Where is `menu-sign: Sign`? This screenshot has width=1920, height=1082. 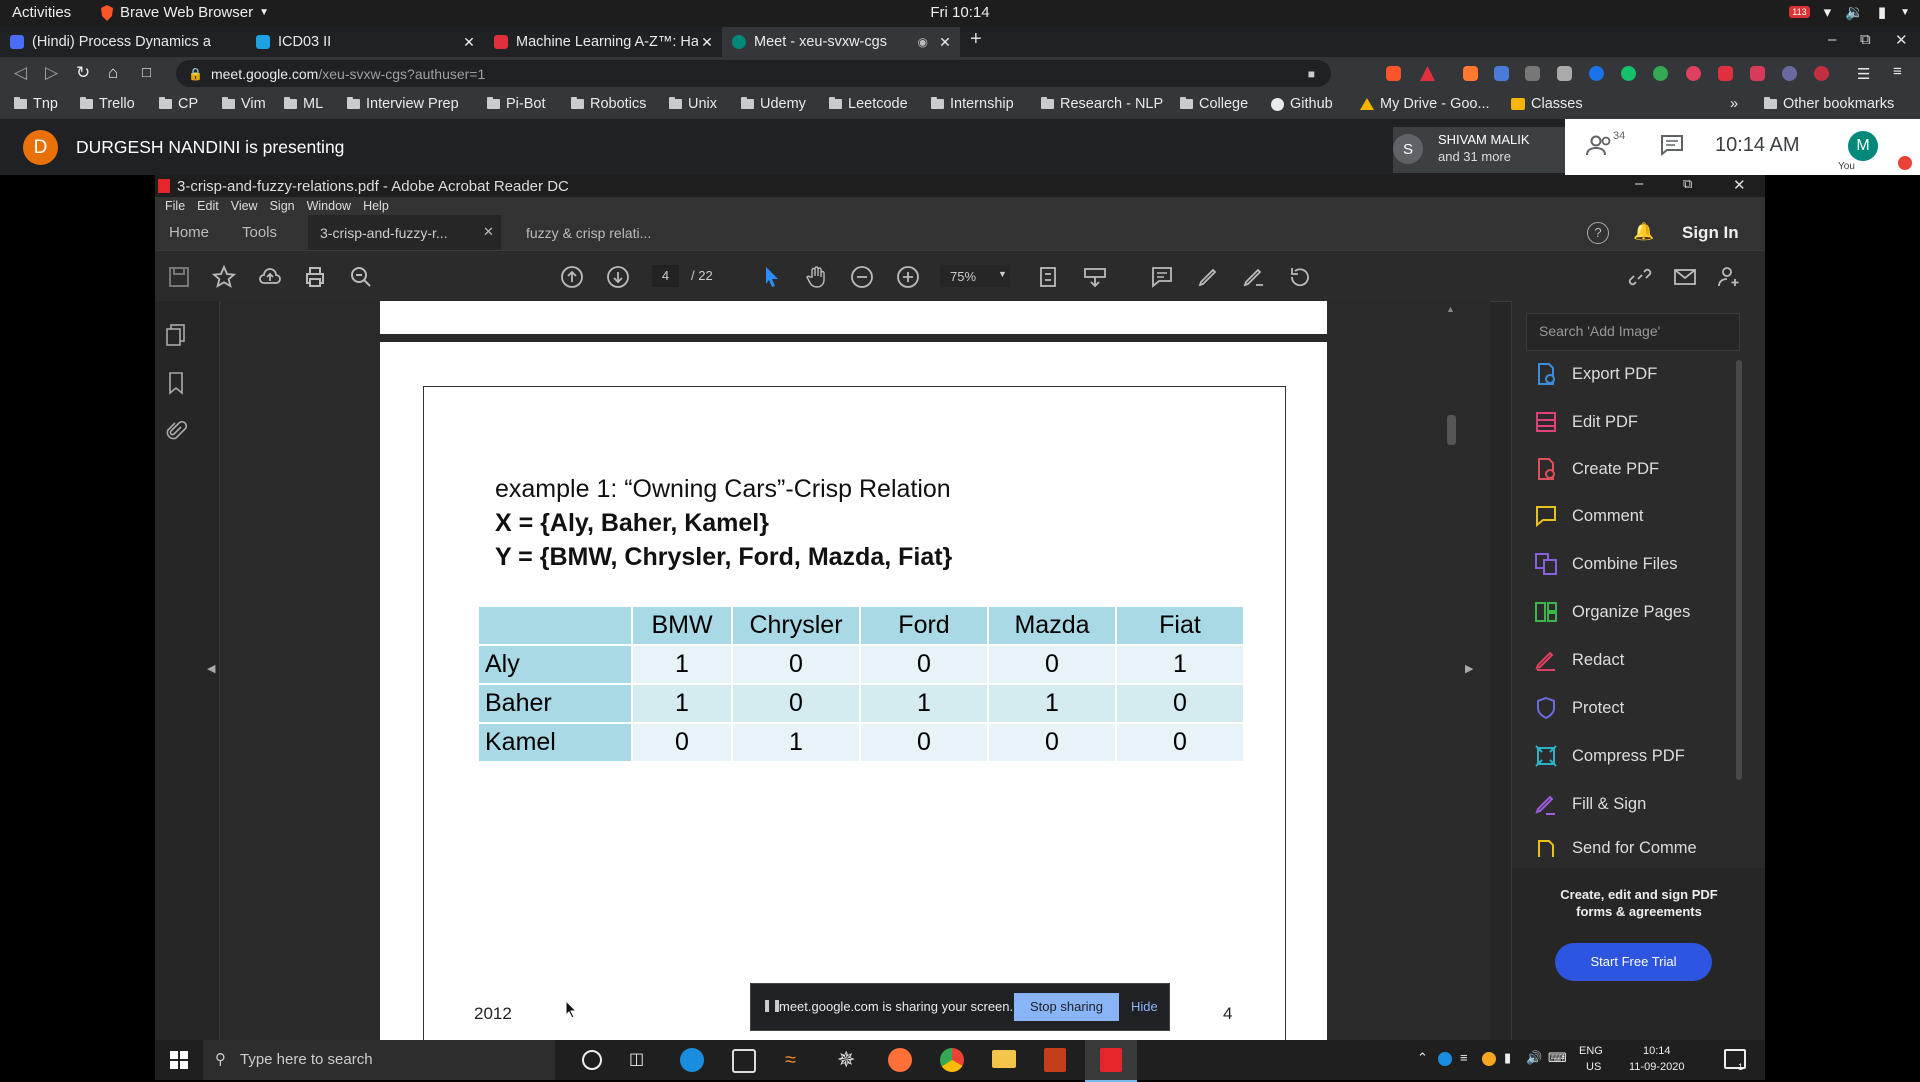
menu-sign: Sign is located at coordinates (282, 206).